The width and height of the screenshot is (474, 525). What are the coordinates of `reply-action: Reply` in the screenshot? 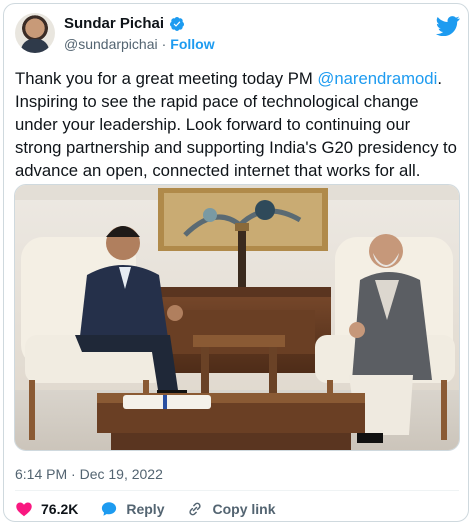 It's located at (132, 509).